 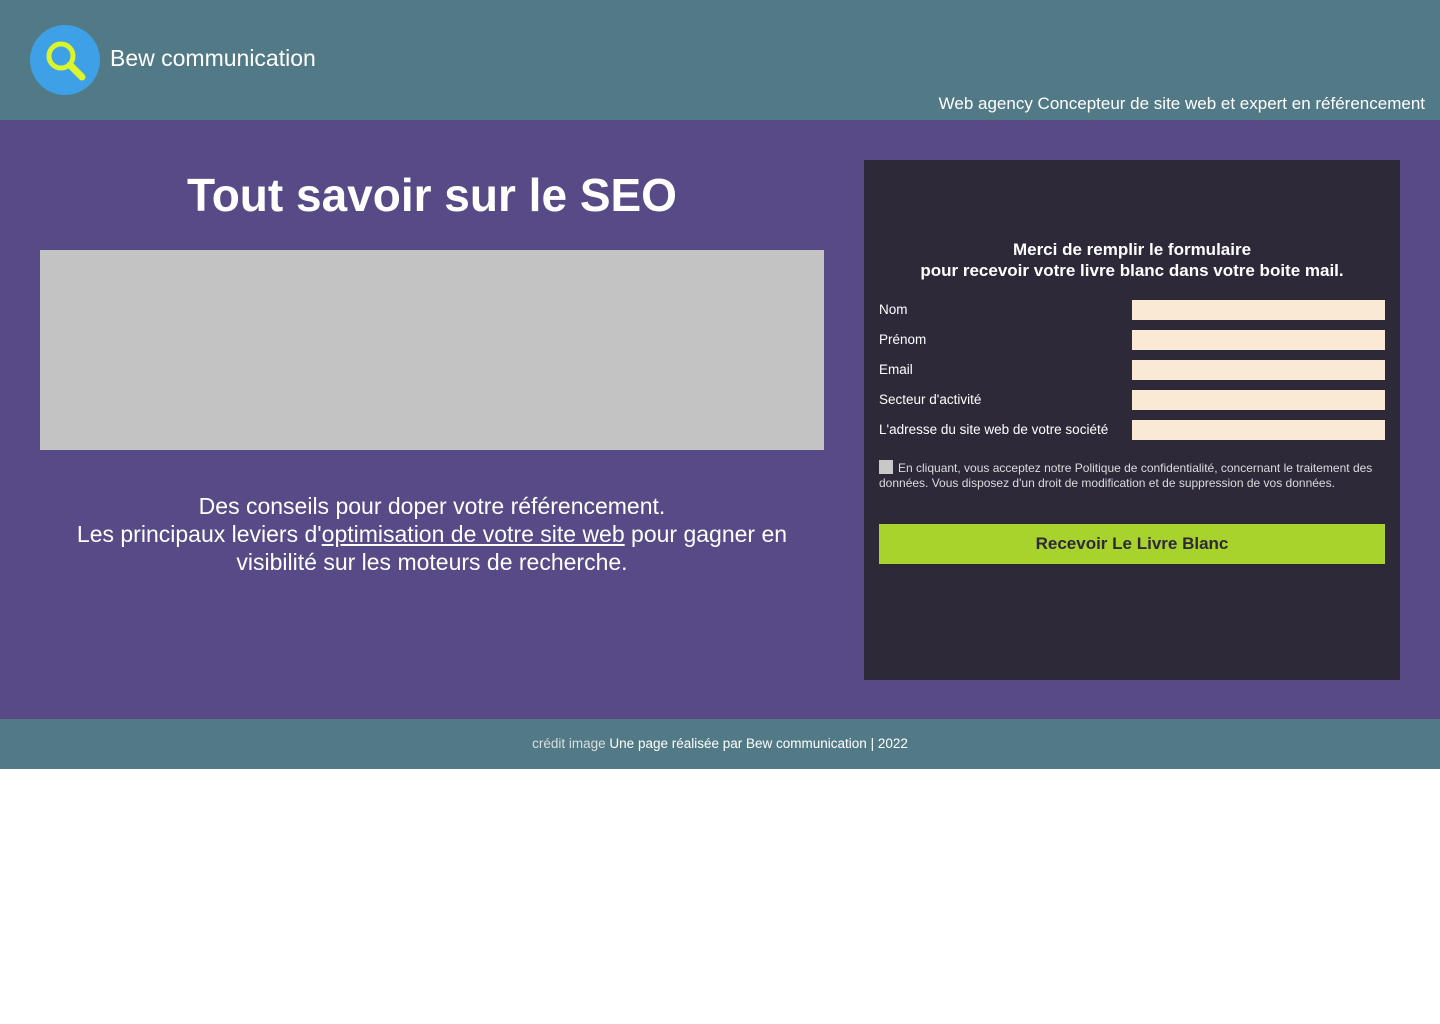 I want to click on form-heading-line-1: Merci de remplir le formulaire, so click(x=1132, y=249).